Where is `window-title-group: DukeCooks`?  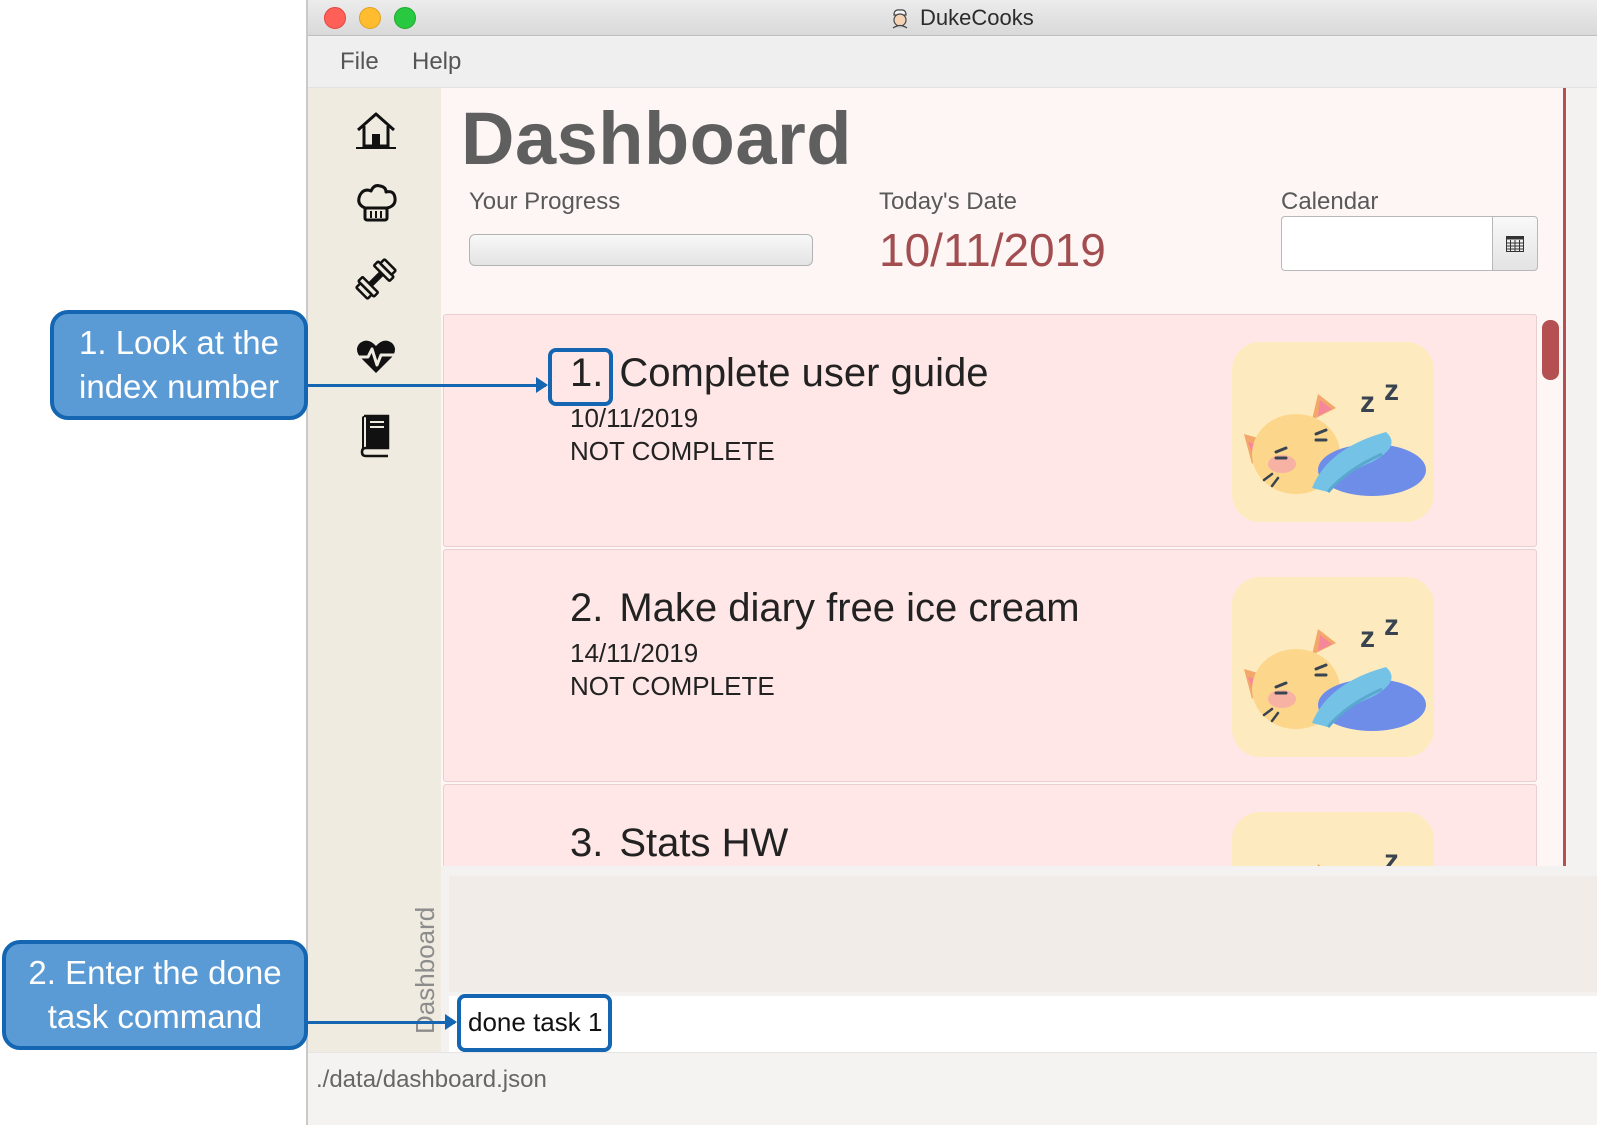 window-title-group: DukeCooks is located at coordinates (961, 18).